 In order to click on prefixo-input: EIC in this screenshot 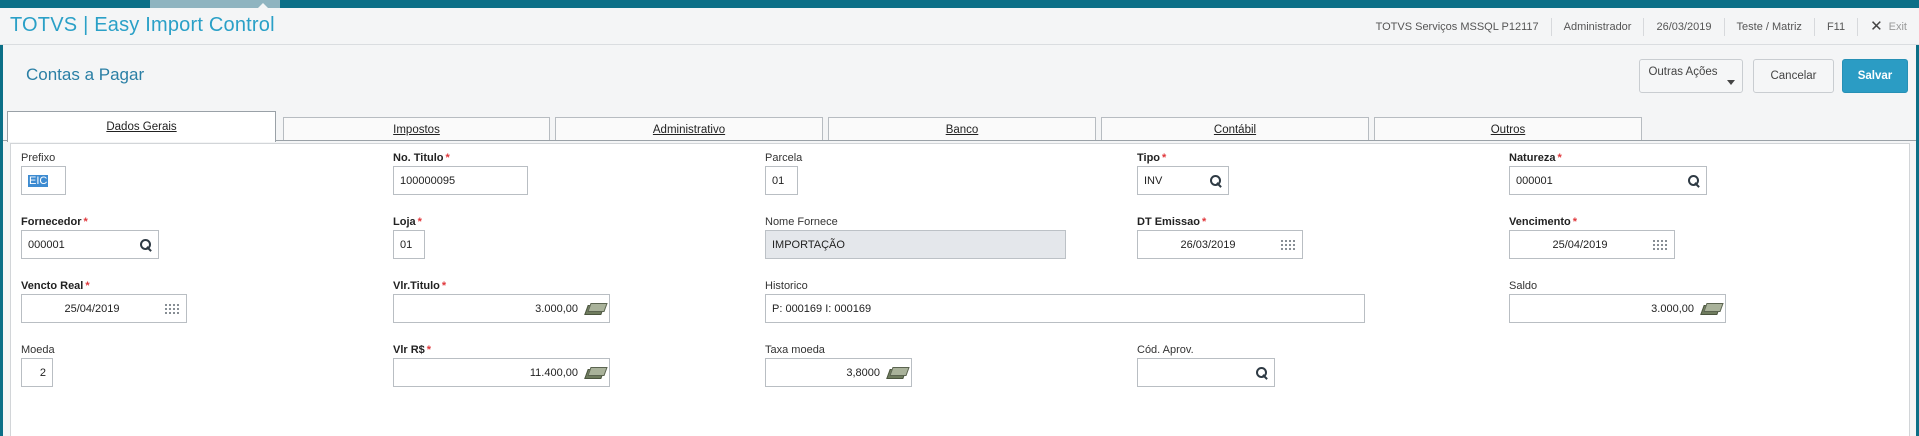, I will do `click(43, 180)`.